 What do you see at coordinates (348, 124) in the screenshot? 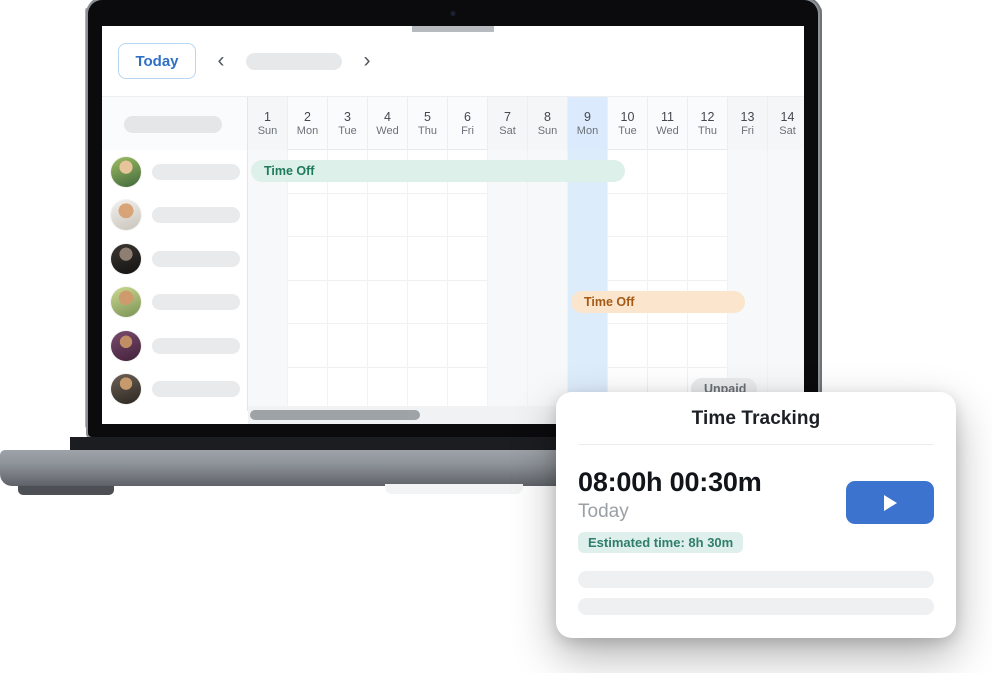
I see `day-header-3: 3 Tue` at bounding box center [348, 124].